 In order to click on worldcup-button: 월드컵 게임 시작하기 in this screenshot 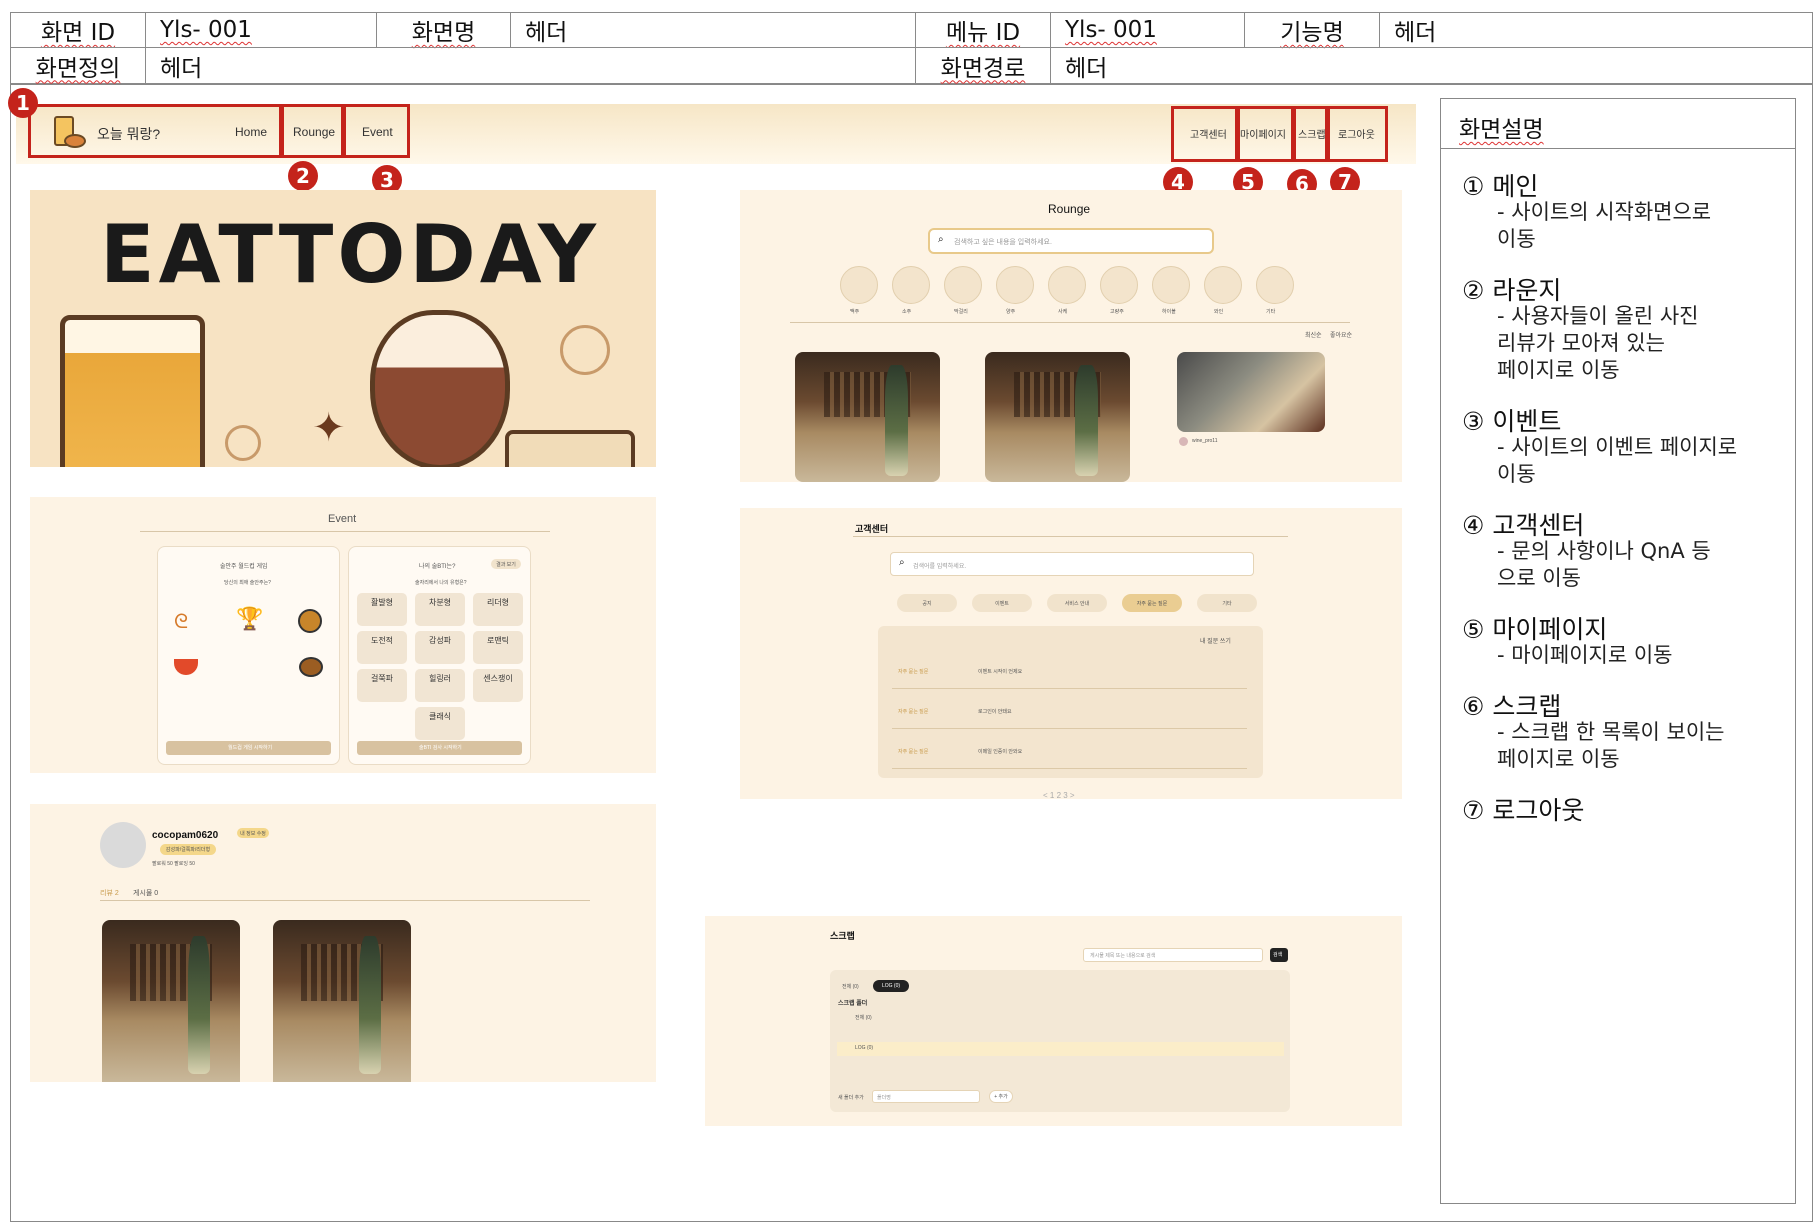, I will do `click(248, 748)`.